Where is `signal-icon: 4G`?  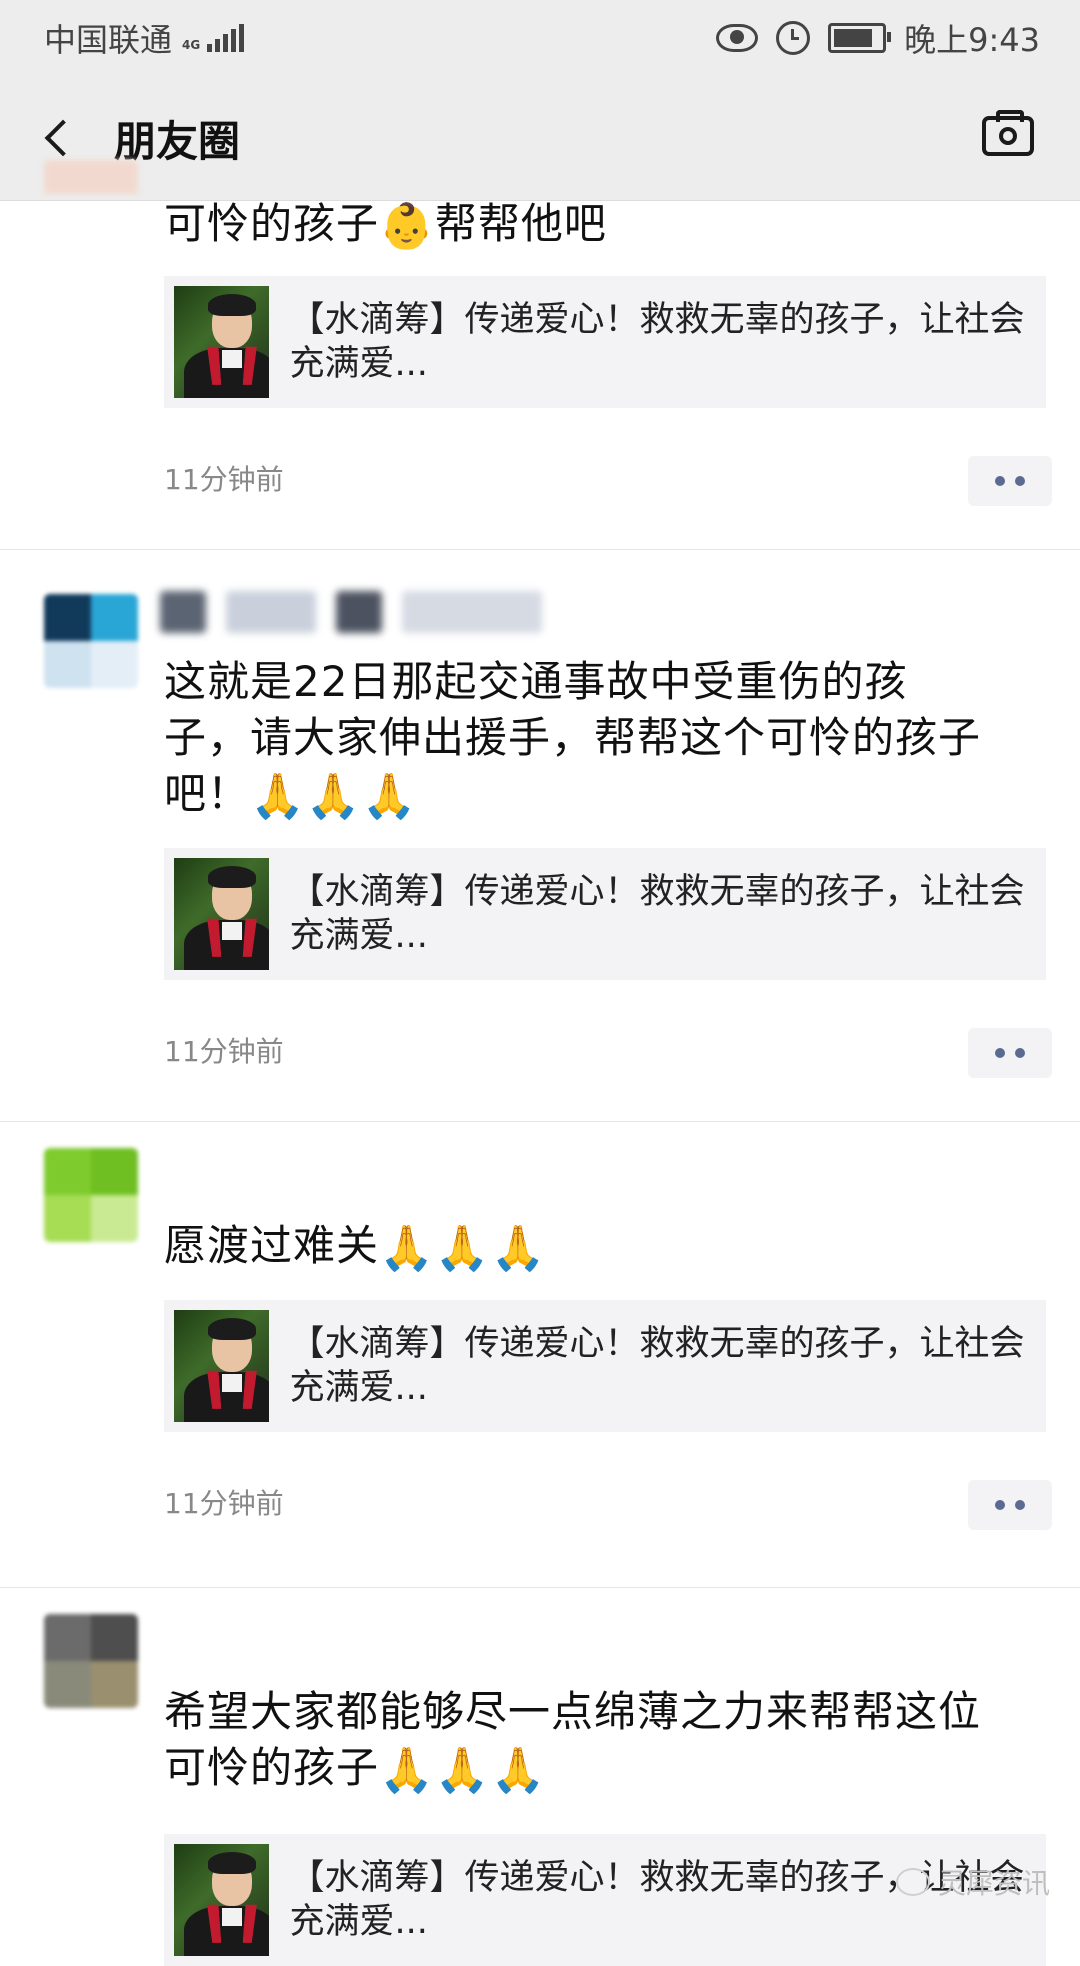 signal-icon: 4G is located at coordinates (213, 38).